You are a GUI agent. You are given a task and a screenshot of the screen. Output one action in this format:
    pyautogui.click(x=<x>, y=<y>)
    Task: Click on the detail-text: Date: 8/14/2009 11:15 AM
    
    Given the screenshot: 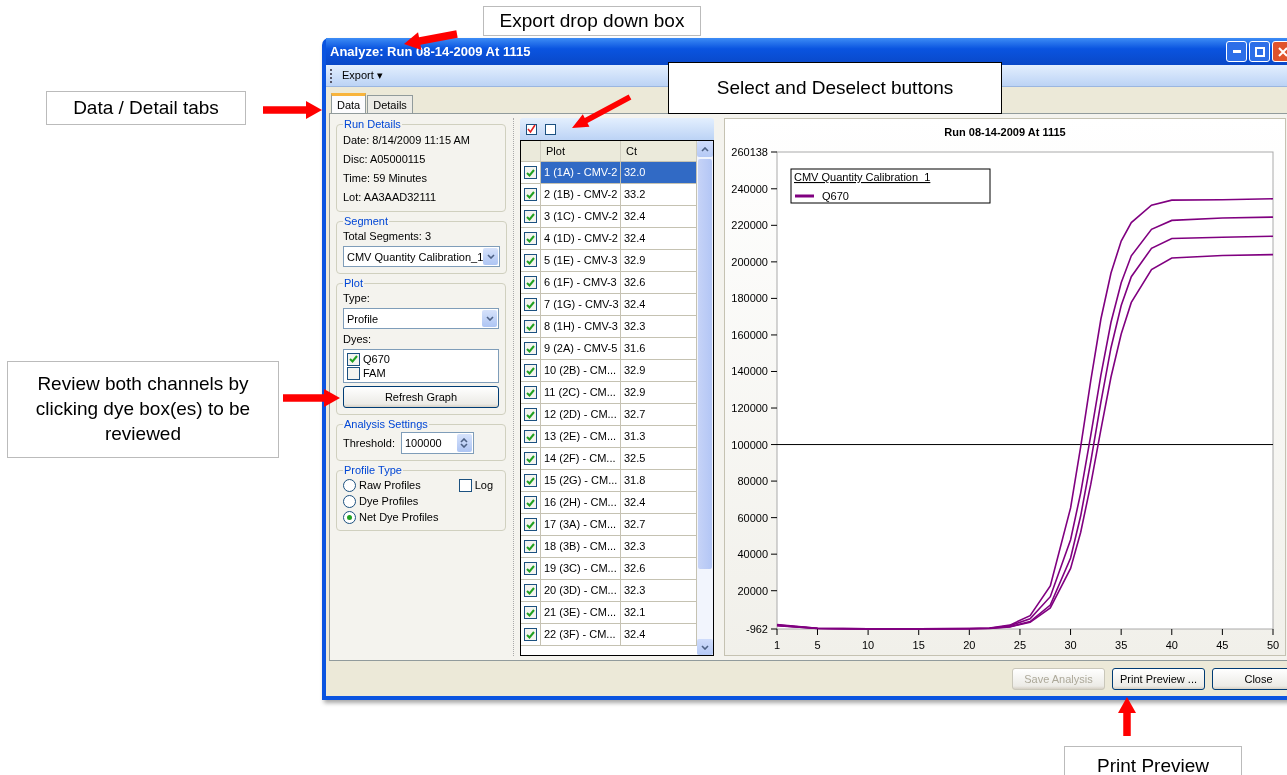 What is the action you would take?
    pyautogui.click(x=407, y=140)
    